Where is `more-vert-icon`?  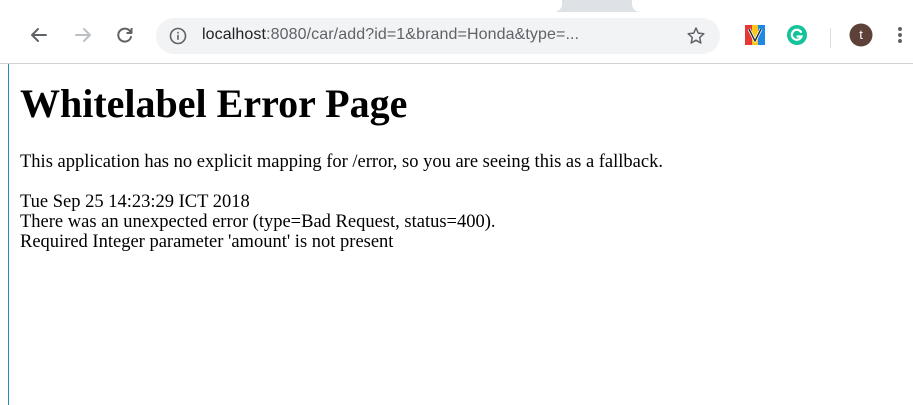 more-vert-icon is located at coordinates (900, 35).